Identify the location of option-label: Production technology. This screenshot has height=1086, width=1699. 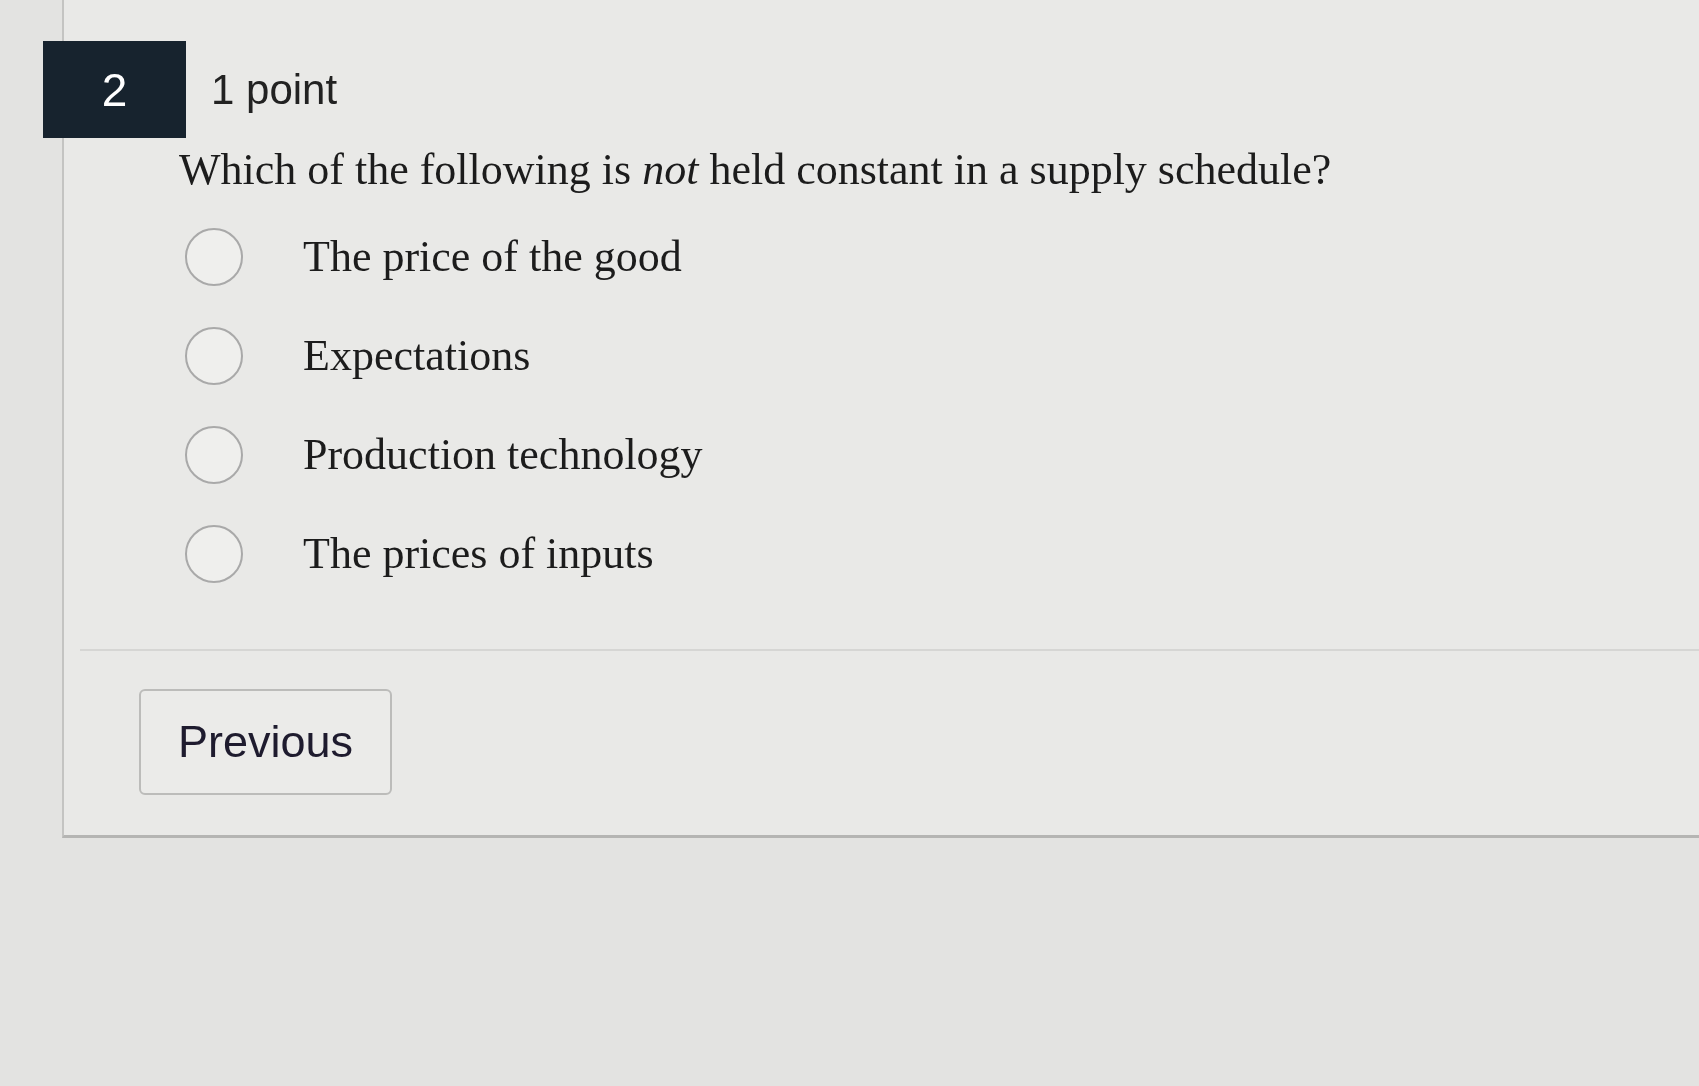
(503, 455).